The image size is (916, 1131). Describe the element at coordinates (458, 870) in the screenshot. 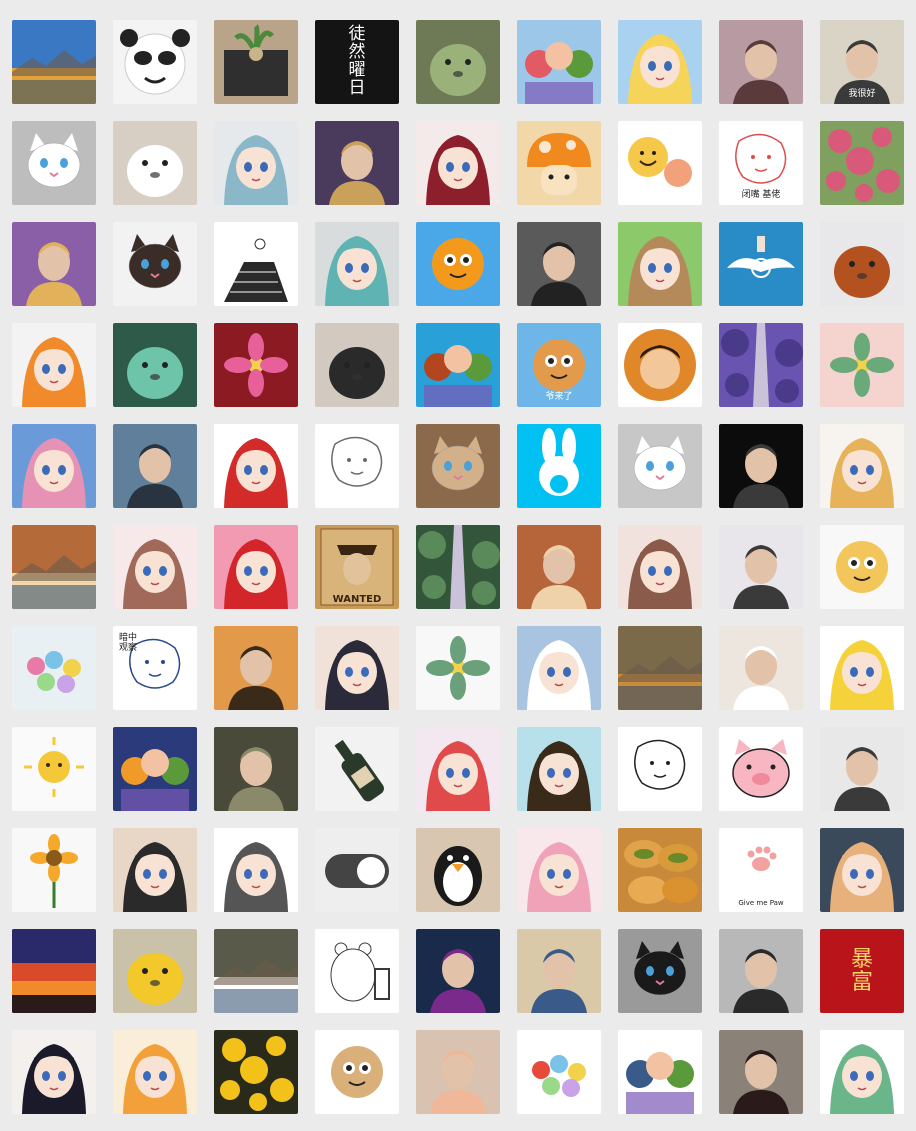

I see `penguin-plush-avatar` at that location.